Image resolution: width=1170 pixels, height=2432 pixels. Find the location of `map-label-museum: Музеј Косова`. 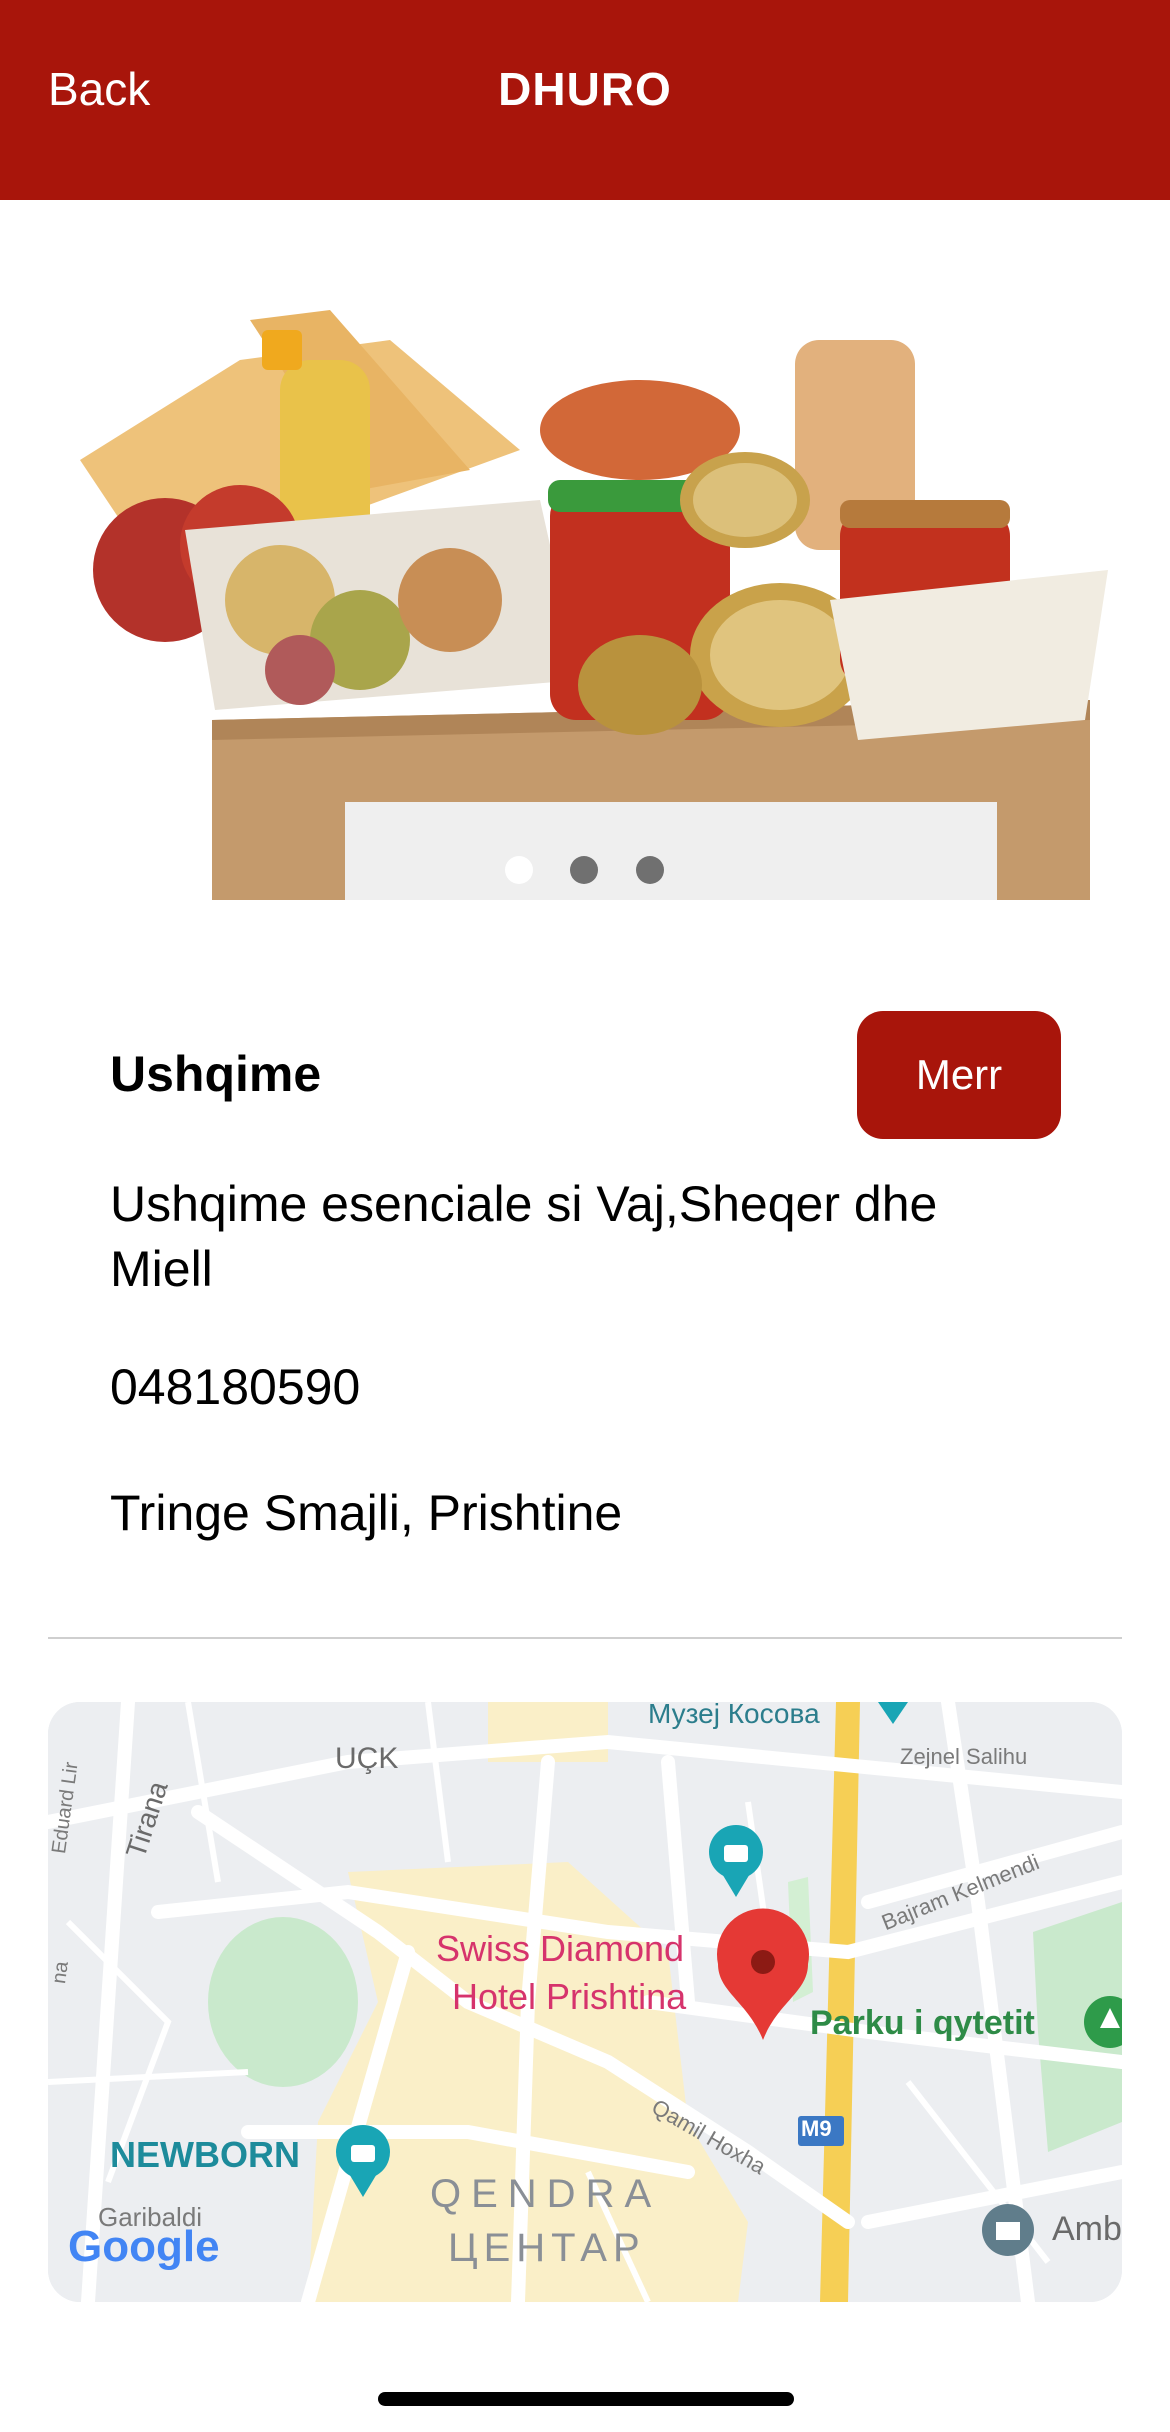

map-label-museum: Музеј Косова is located at coordinates (734, 1715).